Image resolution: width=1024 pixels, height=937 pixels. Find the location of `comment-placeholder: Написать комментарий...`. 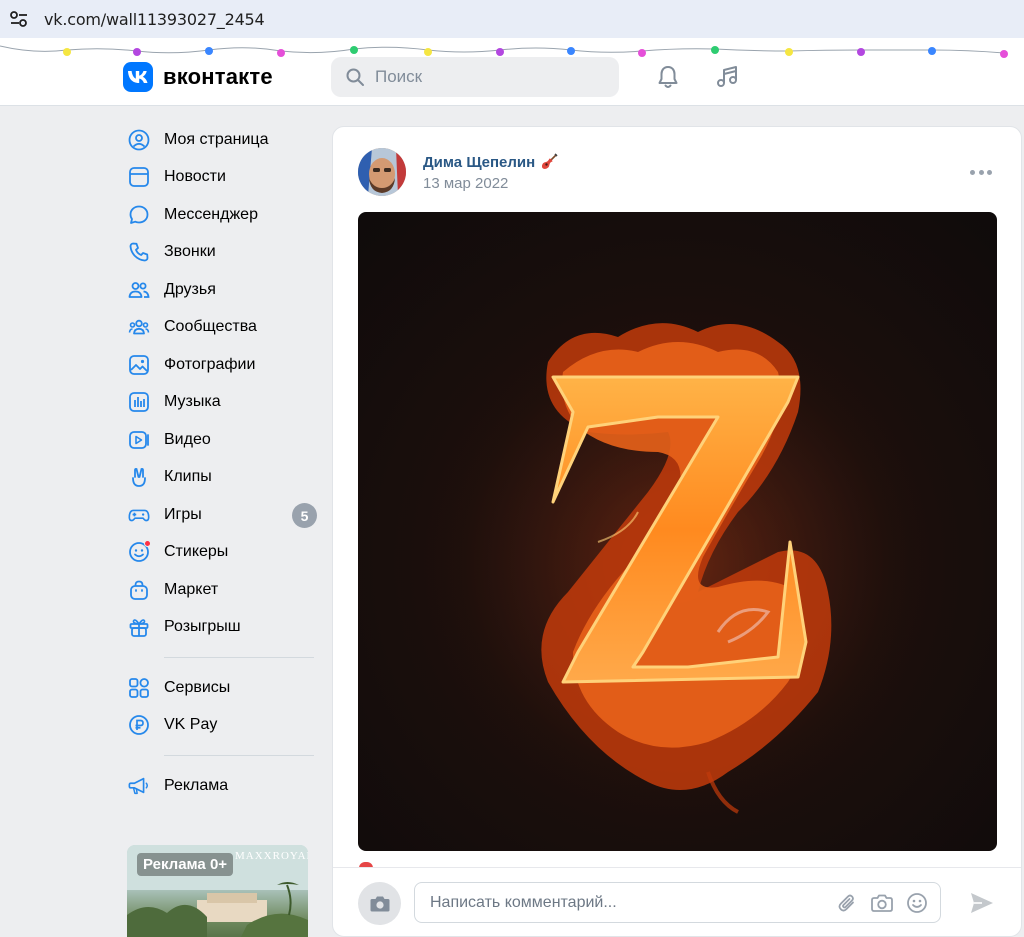

comment-placeholder: Написать комментарий... is located at coordinates (523, 902).